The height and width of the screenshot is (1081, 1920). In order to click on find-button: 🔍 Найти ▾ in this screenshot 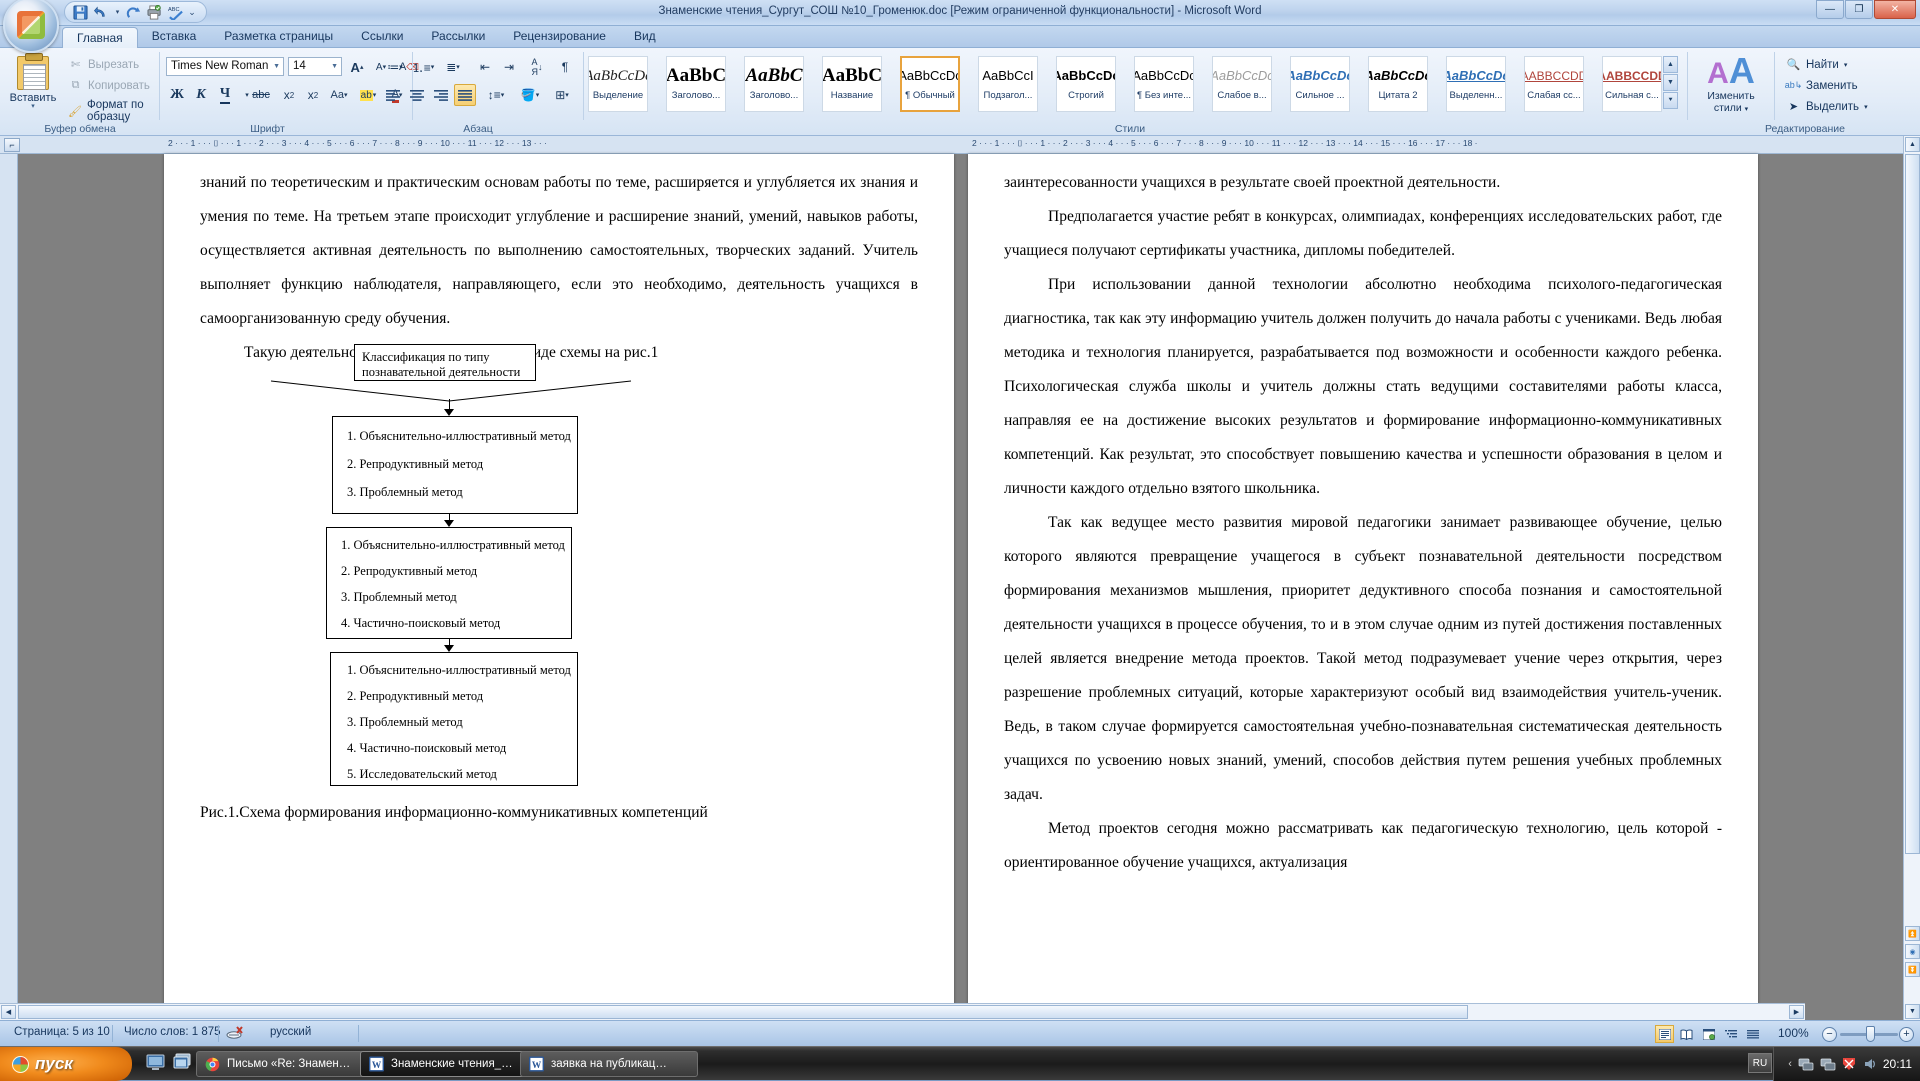, I will do `click(1816, 64)`.